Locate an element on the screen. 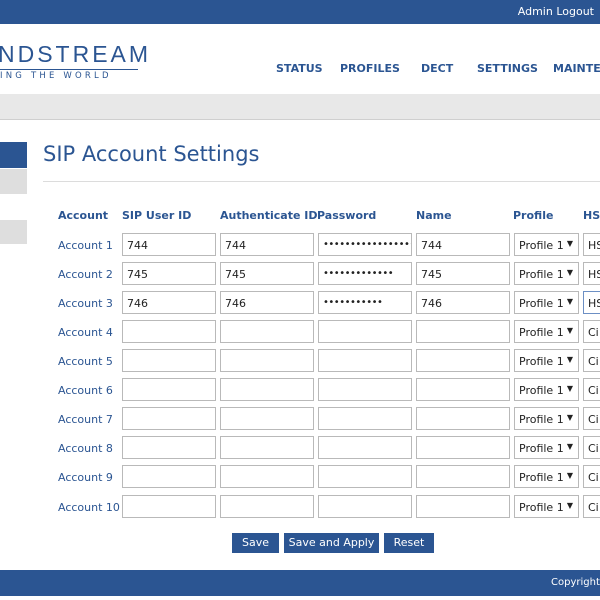 The height and width of the screenshot is (600, 600). admin-link: Admin is located at coordinates (535, 11).